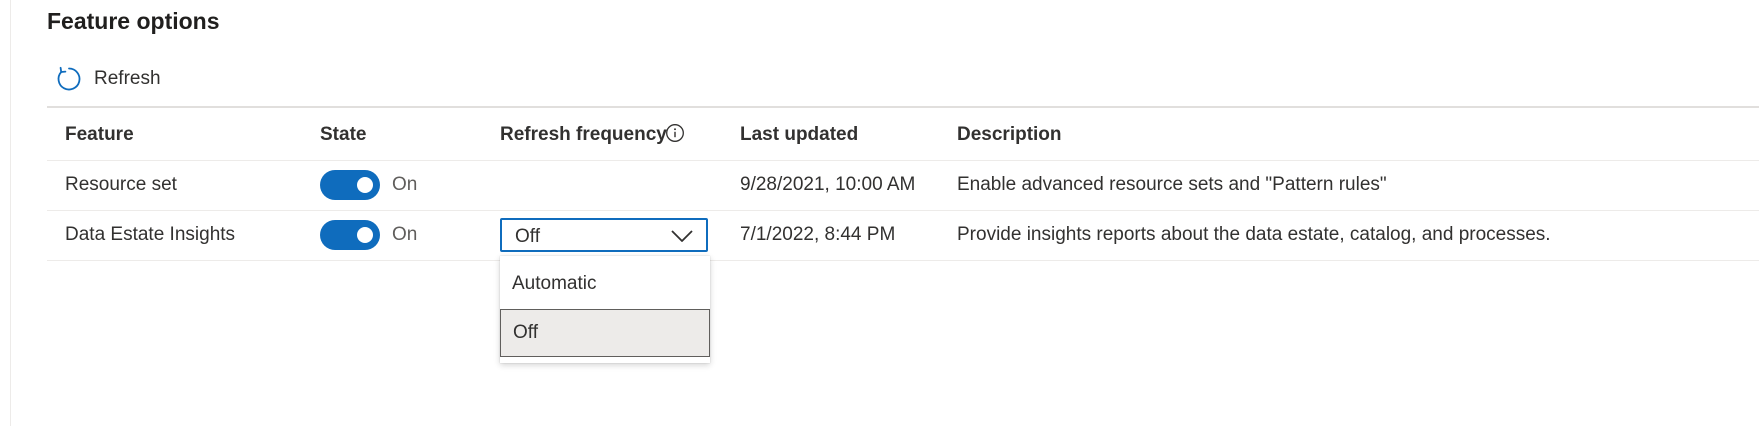 The image size is (1759, 426). I want to click on last-updated: 7/1/2022, 8:44 PM, so click(818, 234).